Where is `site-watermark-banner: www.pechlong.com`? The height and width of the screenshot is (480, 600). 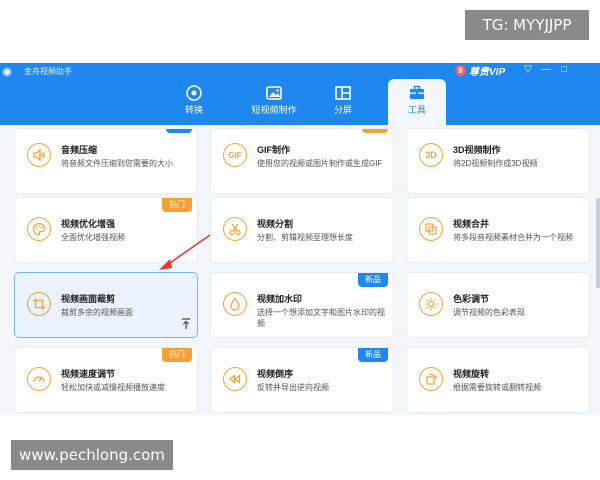 site-watermark-banner: www.pechlong.com is located at coordinates (92, 455).